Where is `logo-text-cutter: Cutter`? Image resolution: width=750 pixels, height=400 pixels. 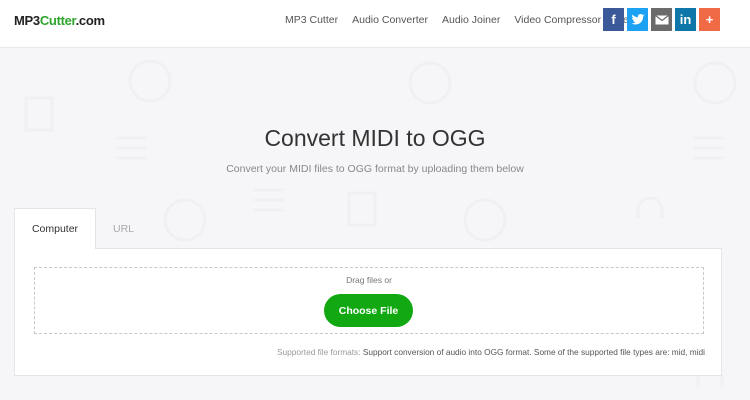 logo-text-cutter: Cutter is located at coordinates (57, 20).